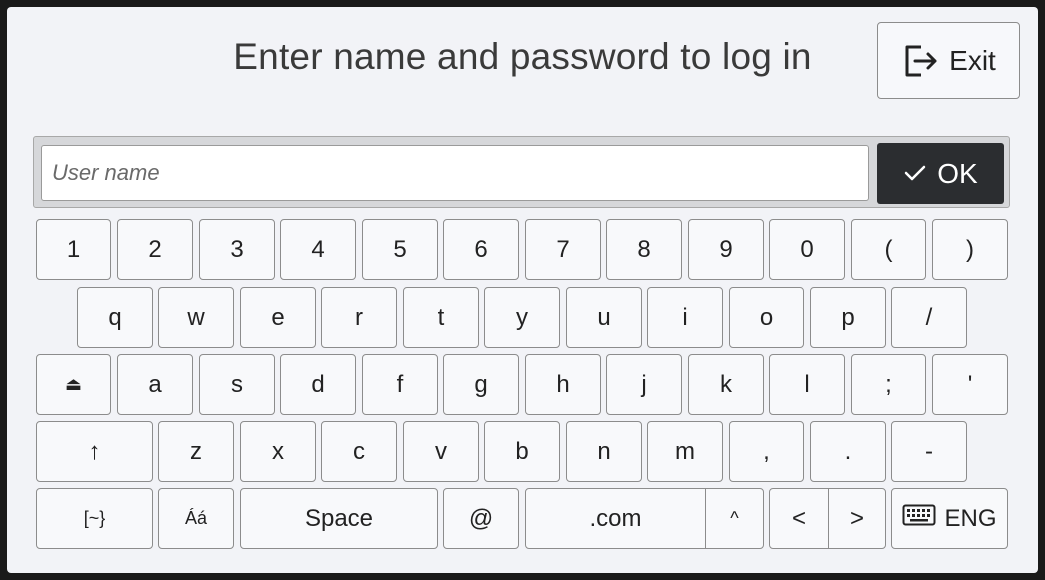  What do you see at coordinates (196, 518) in the screenshot?
I see `key-accents: Áá` at bounding box center [196, 518].